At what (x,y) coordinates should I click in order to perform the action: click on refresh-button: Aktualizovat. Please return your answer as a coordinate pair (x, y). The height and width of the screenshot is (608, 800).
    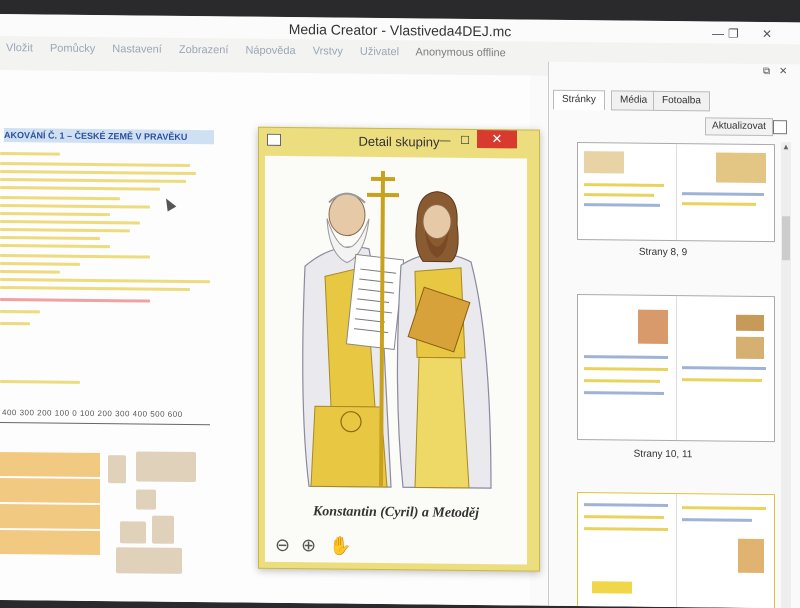
    Looking at the image, I should click on (739, 126).